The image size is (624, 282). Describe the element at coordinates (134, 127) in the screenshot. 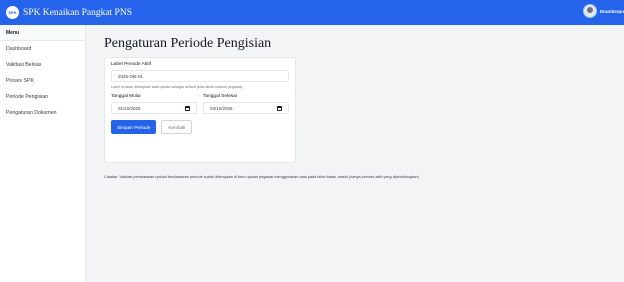

I see `save-period-button: Simpan Periode` at that location.